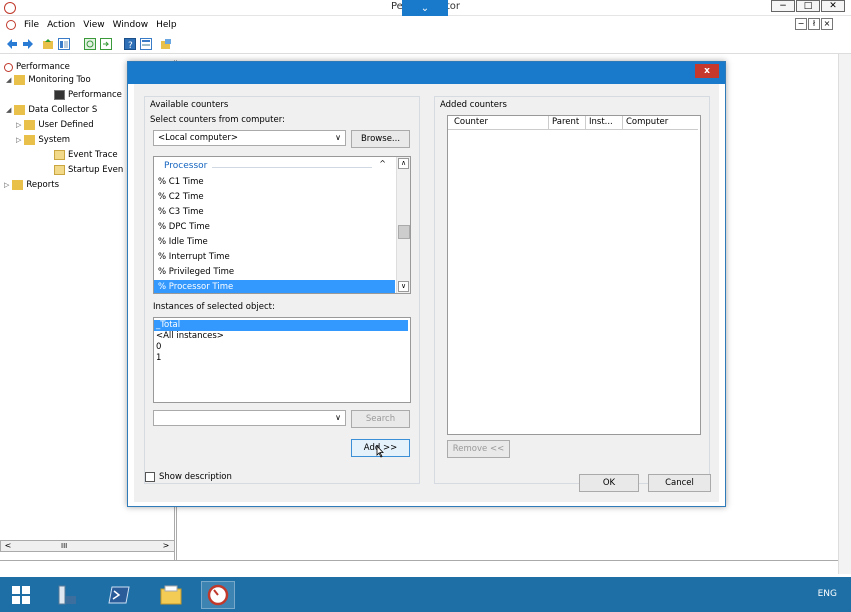  I want to click on instance-item: <All instances>, so click(190, 336).